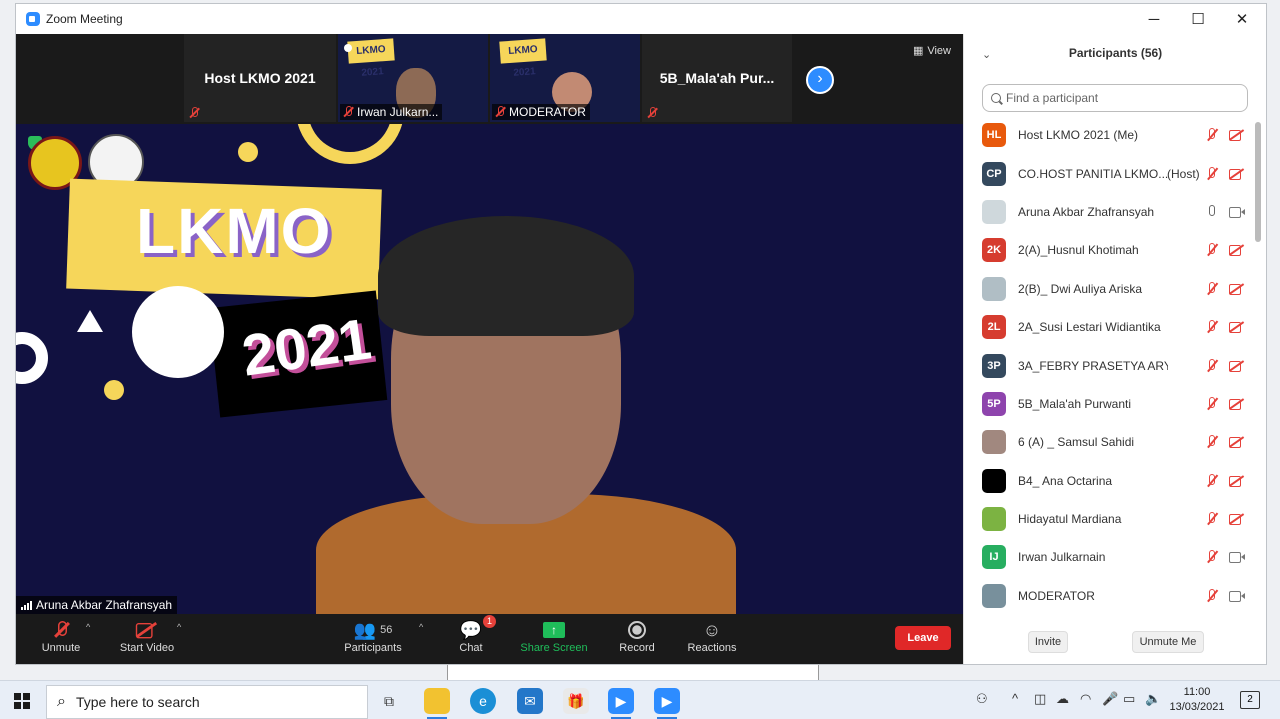 The image size is (1280, 719). Describe the element at coordinates (1015, 698) in the screenshot. I see `show-hidden-icons-chevron: ^` at that location.